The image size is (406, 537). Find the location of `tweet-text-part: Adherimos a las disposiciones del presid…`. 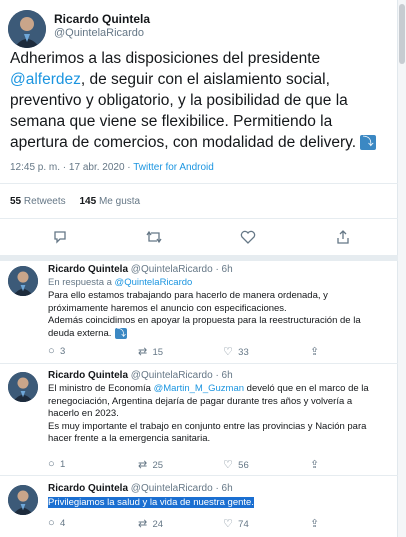

tweet-text-part: Adherimos a las disposiciones del presid… is located at coordinates (165, 58).